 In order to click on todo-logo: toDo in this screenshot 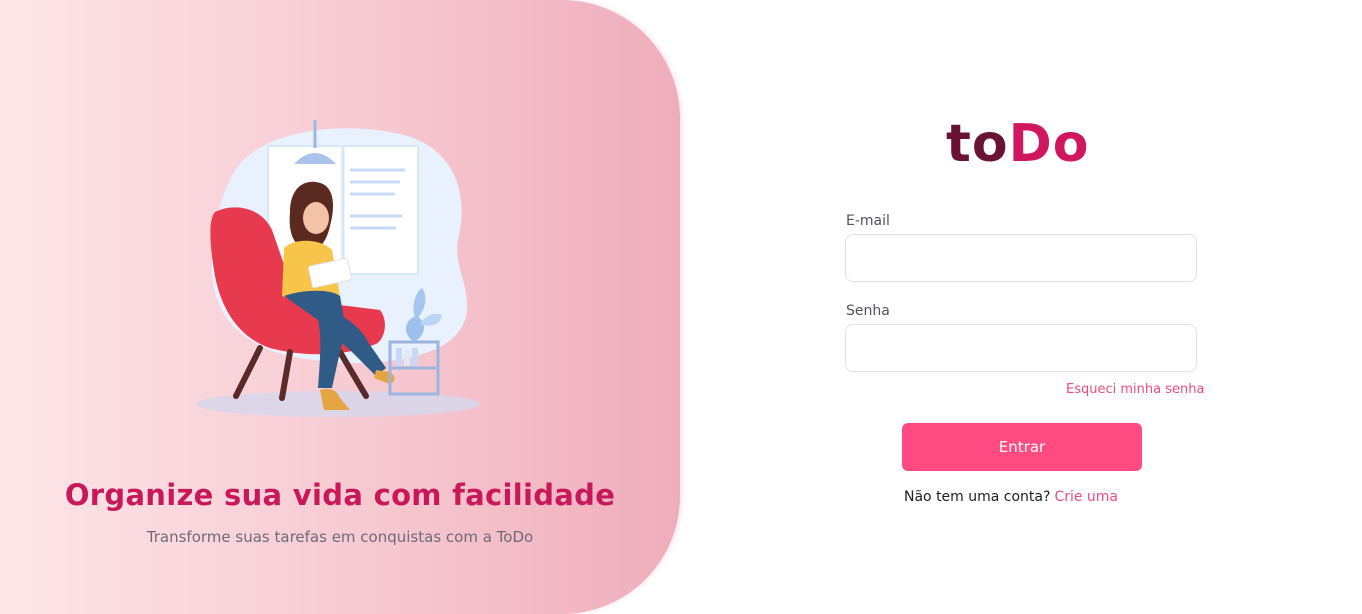, I will do `click(1017, 144)`.